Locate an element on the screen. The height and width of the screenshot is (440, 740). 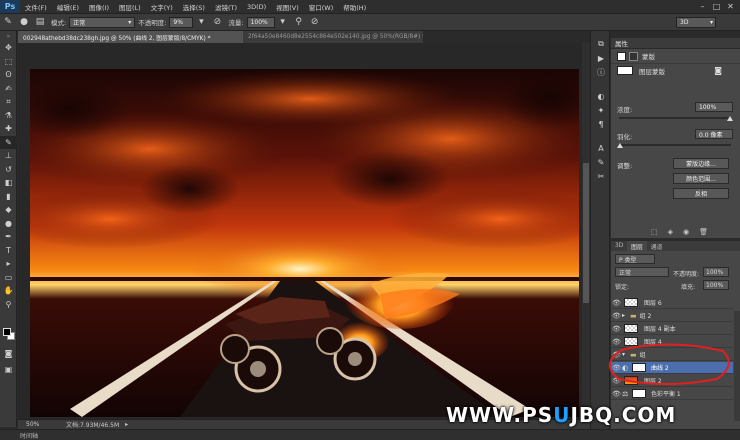
styles-panel-icon: ✦ is located at coordinates (601, 110).